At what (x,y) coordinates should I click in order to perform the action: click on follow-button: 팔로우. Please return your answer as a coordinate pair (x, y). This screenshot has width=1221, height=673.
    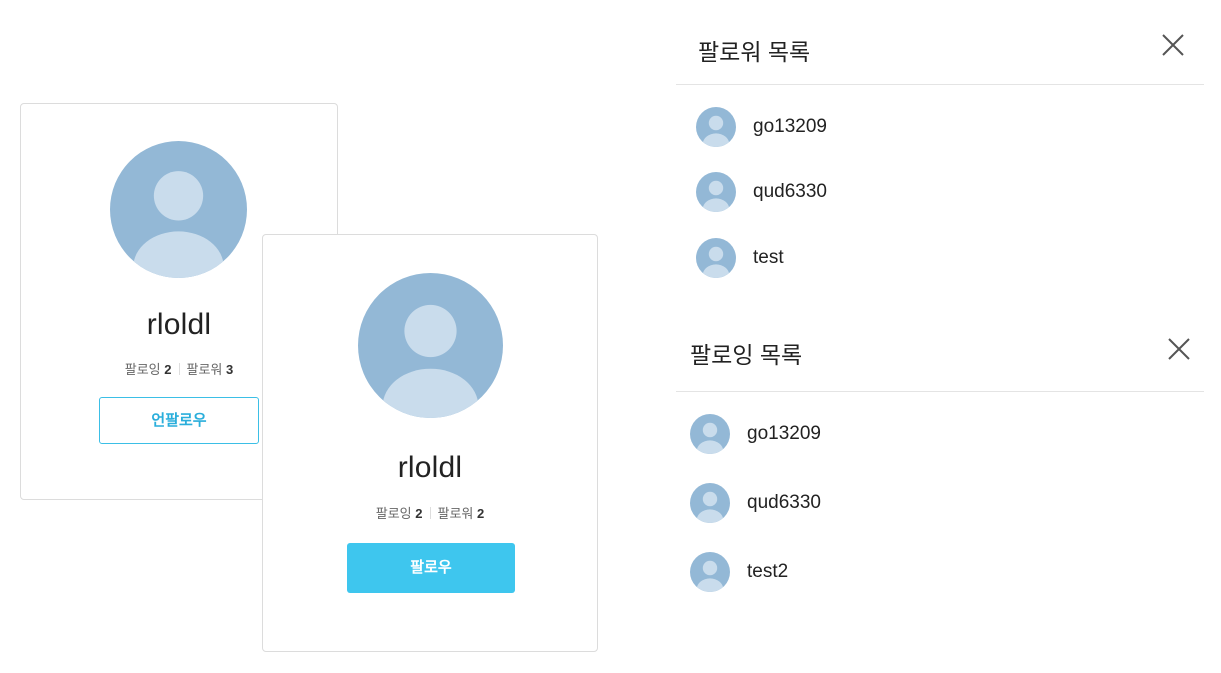
    Looking at the image, I should click on (431, 568).